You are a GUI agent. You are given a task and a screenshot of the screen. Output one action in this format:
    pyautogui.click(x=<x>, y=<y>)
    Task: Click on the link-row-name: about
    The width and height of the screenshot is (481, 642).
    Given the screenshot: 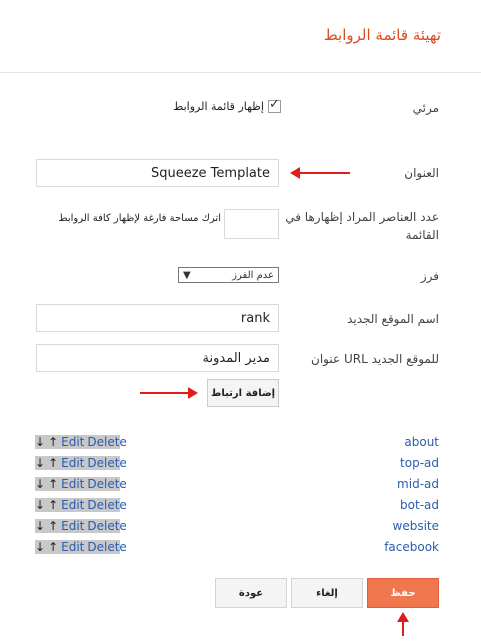 What is the action you would take?
    pyautogui.click(x=421, y=442)
    